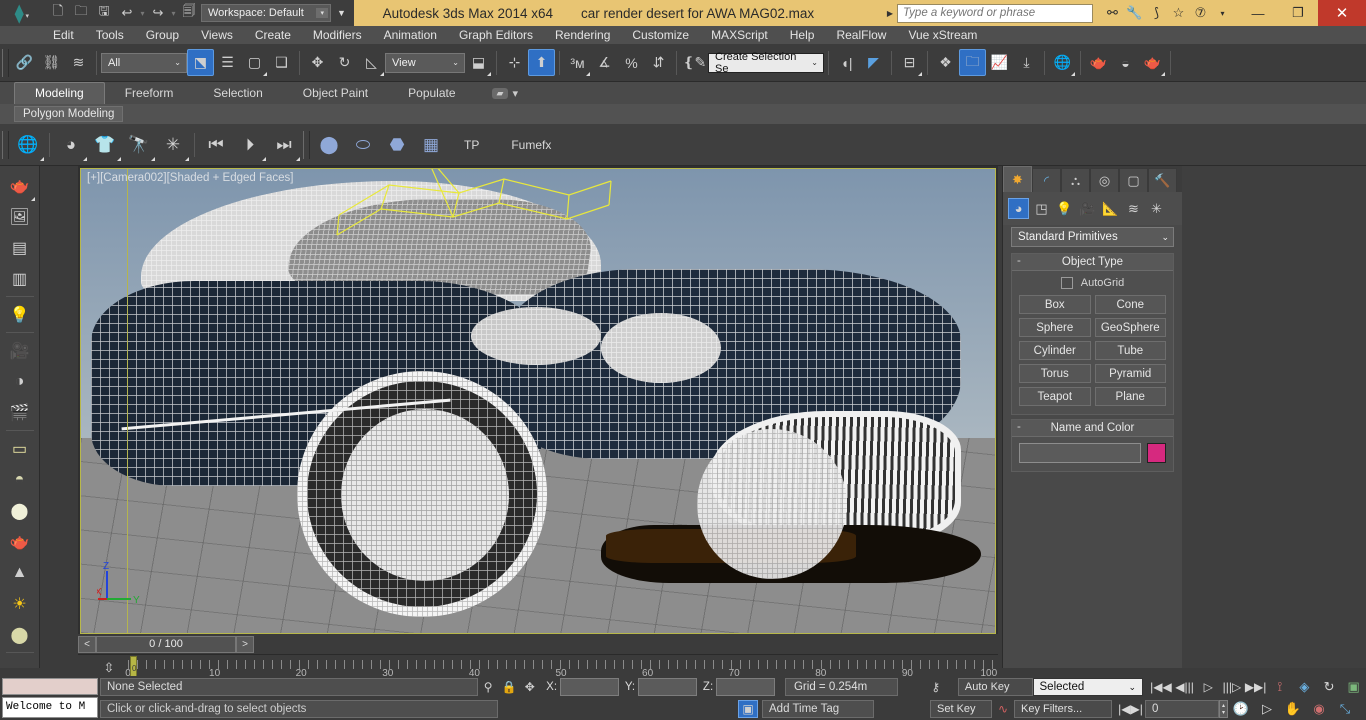 This screenshot has width=1366, height=720. What do you see at coordinates (1298, 13) in the screenshot?
I see `restore-button: ❐` at bounding box center [1298, 13].